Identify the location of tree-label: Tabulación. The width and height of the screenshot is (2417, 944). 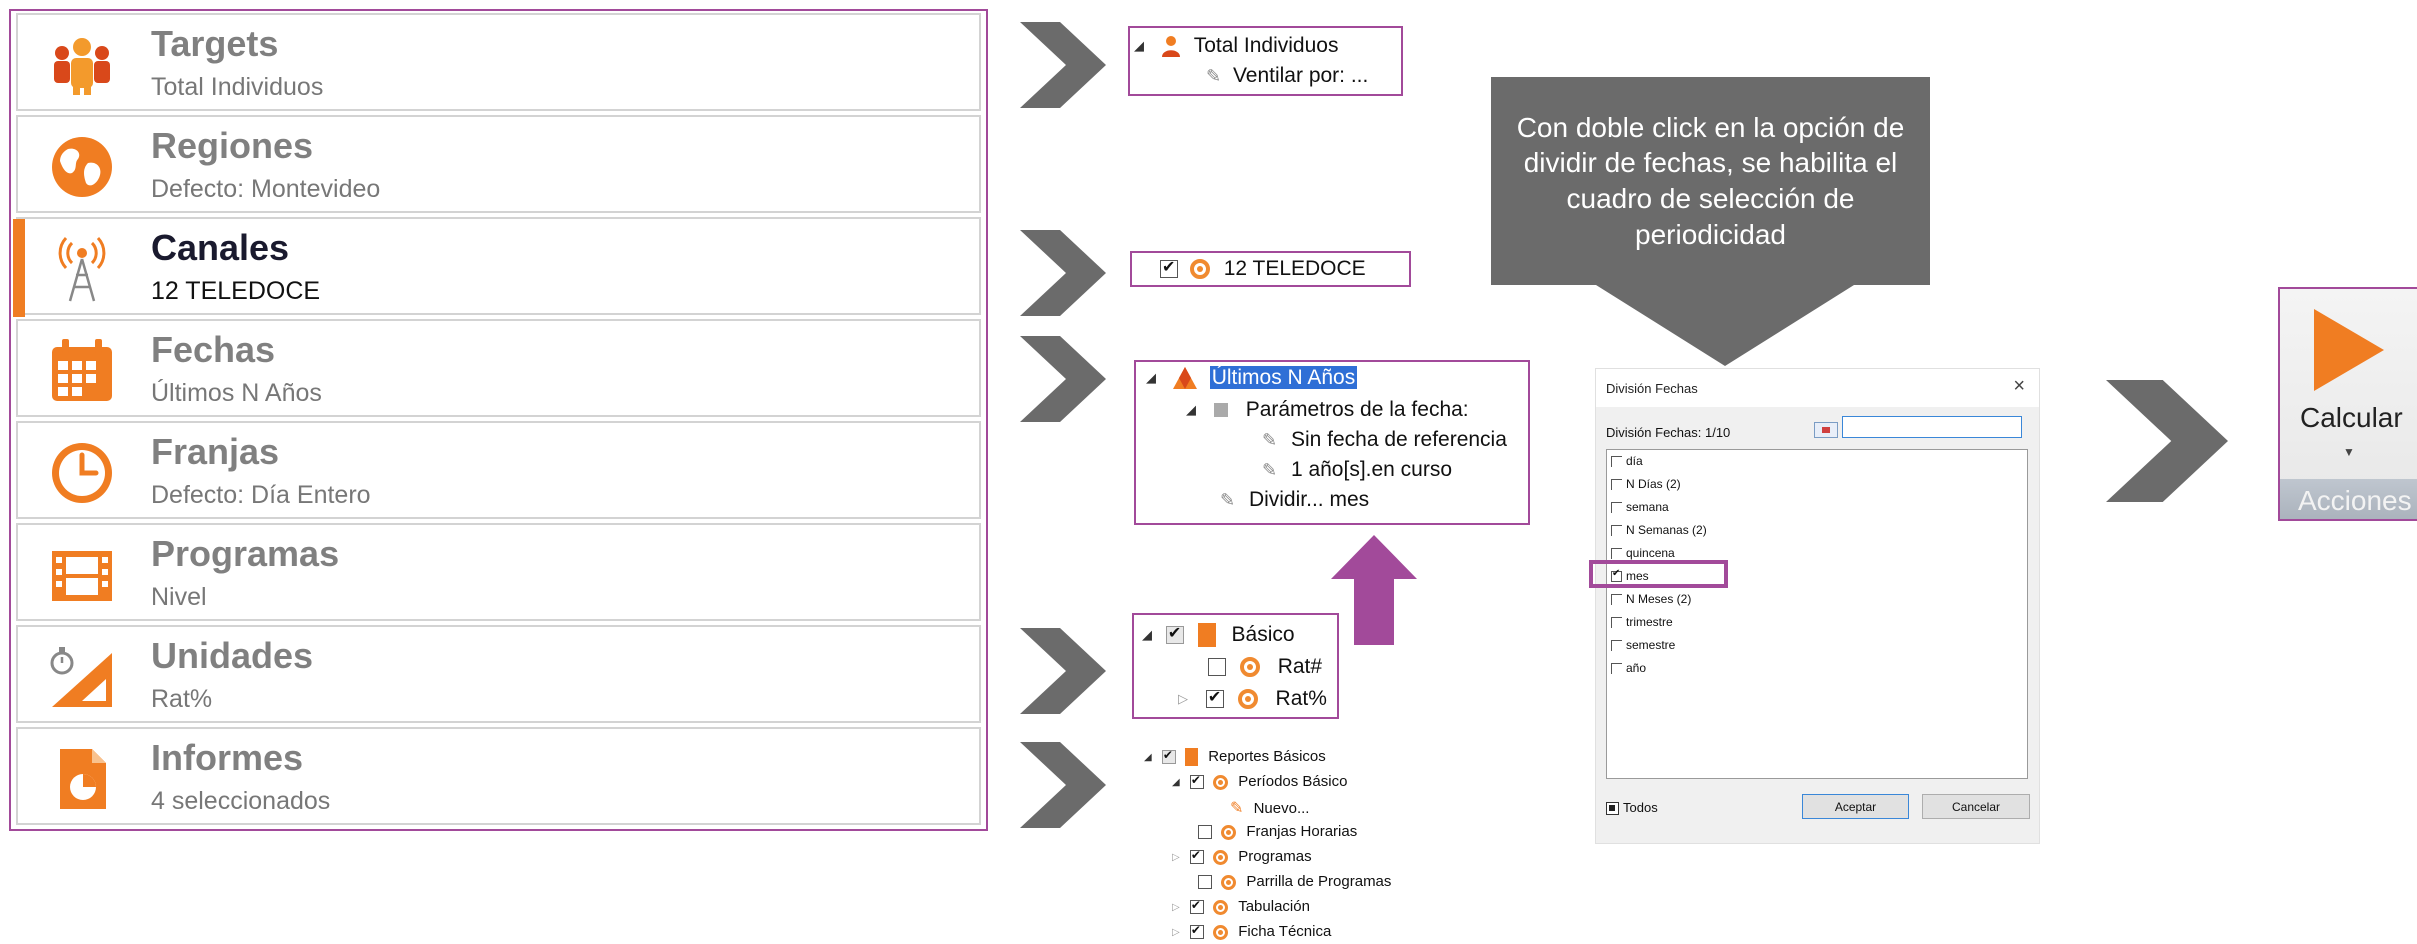
(1274, 906).